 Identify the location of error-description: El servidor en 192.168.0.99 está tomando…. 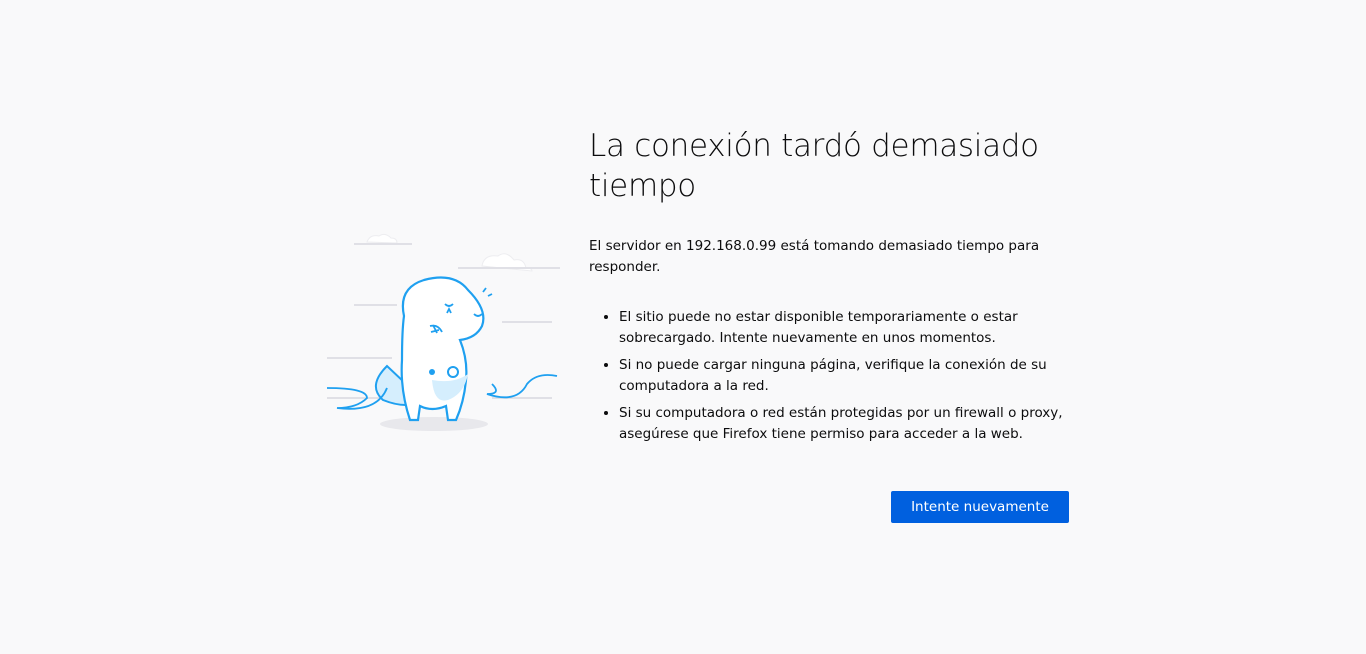
(814, 256).